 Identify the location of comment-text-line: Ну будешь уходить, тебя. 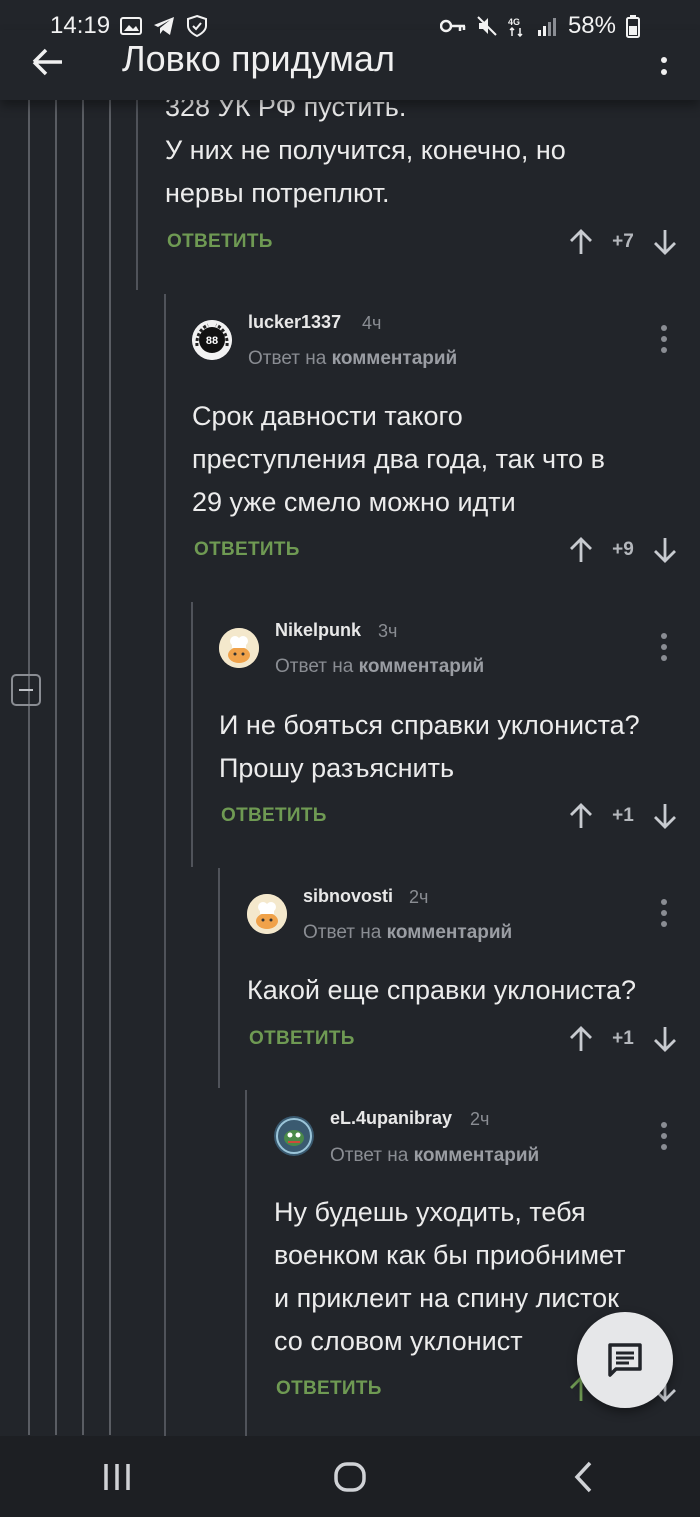
(430, 1212).